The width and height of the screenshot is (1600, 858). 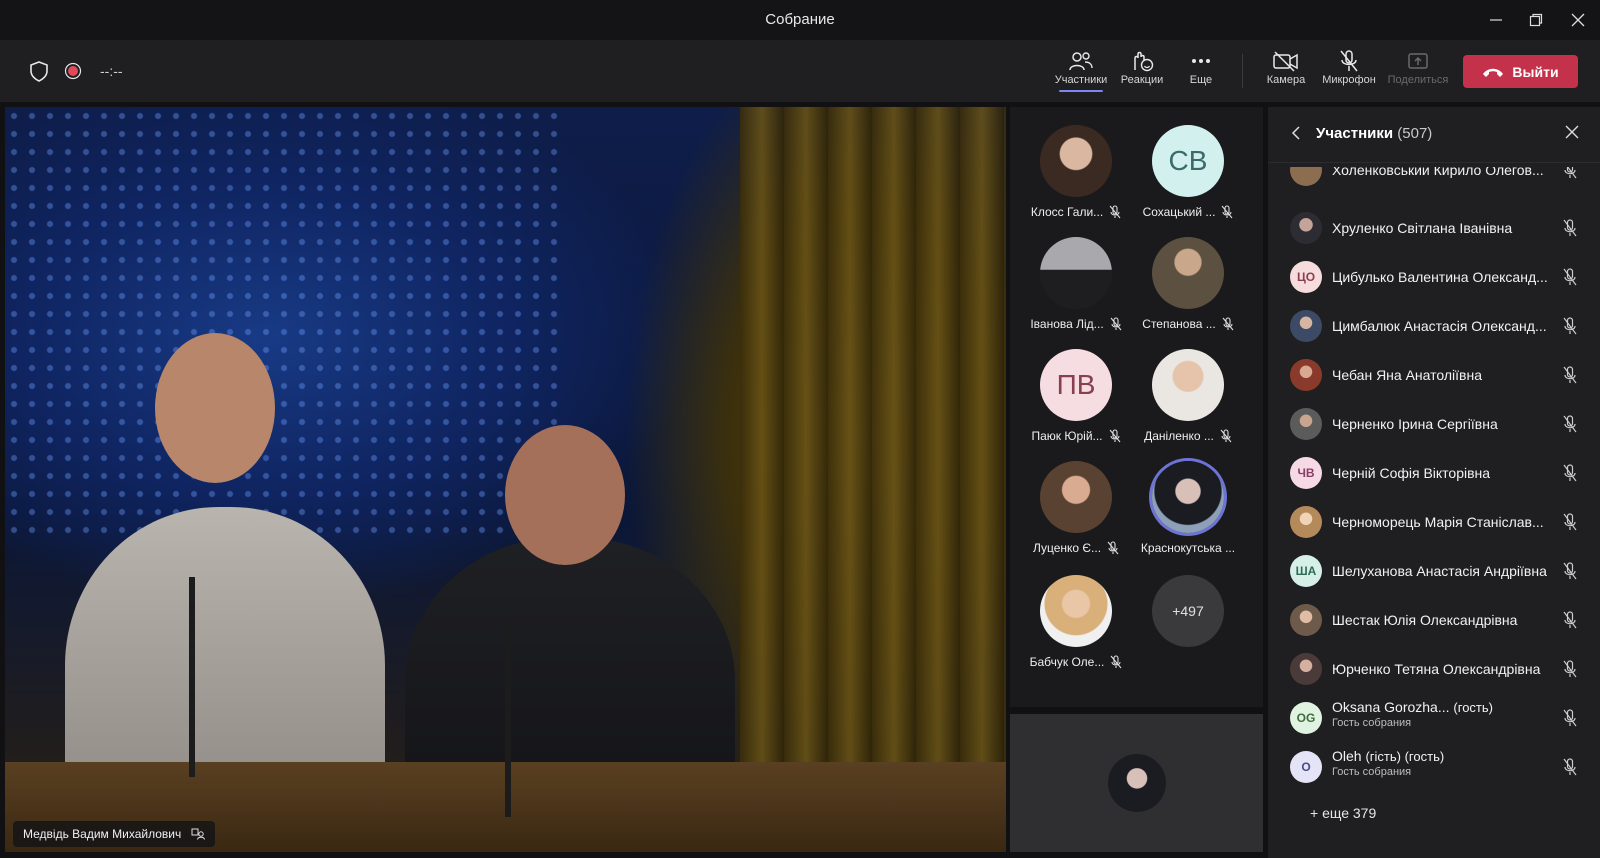 I want to click on participant-row: Шестак Юлія Олександрівна, so click(x=1434, y=619).